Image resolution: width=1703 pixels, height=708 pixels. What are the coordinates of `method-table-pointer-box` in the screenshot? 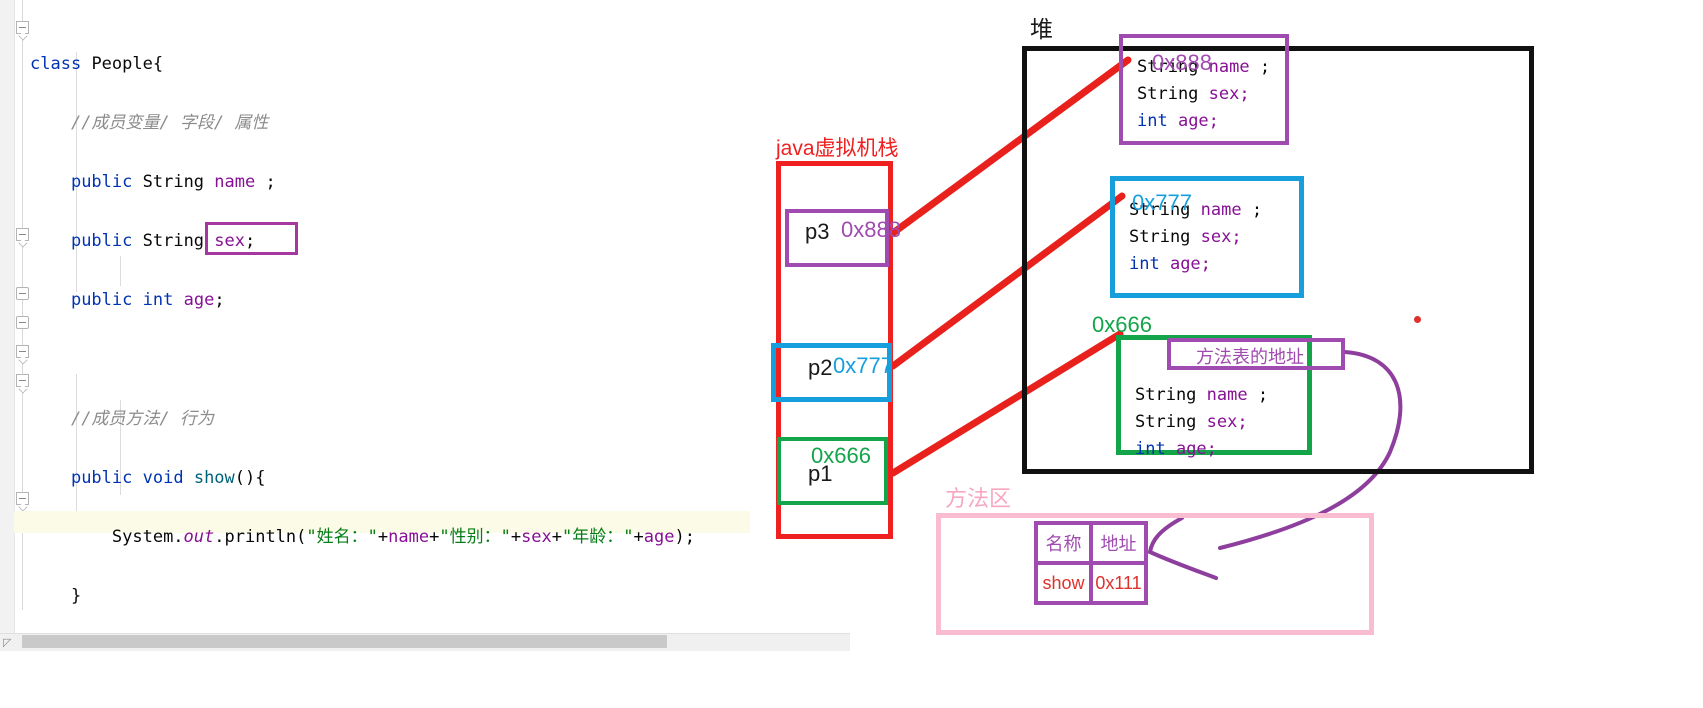 It's located at (1256, 354).